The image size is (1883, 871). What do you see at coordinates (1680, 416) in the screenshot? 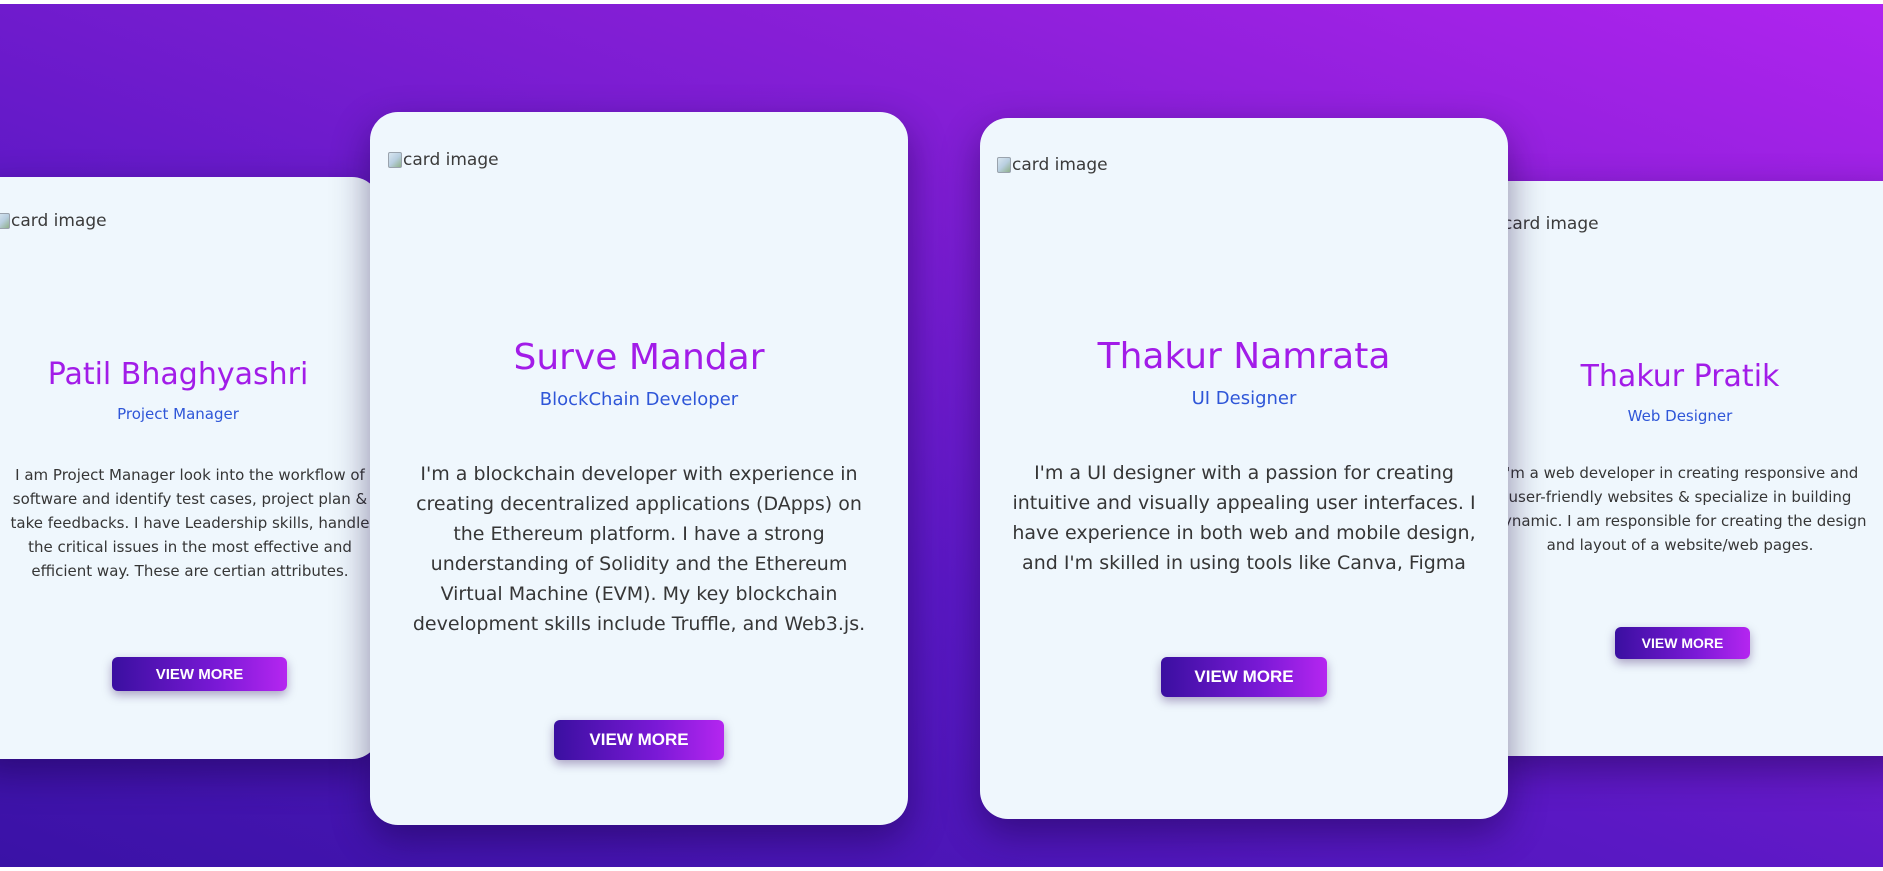
I see `card-role: Web Designer` at bounding box center [1680, 416].